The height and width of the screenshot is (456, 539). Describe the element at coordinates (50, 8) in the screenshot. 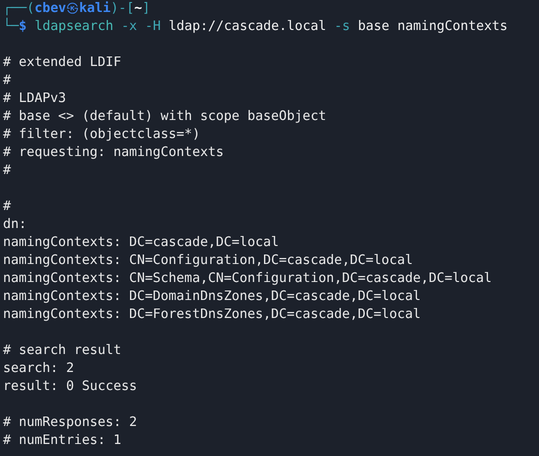

I see `prompt-user: cbev` at that location.